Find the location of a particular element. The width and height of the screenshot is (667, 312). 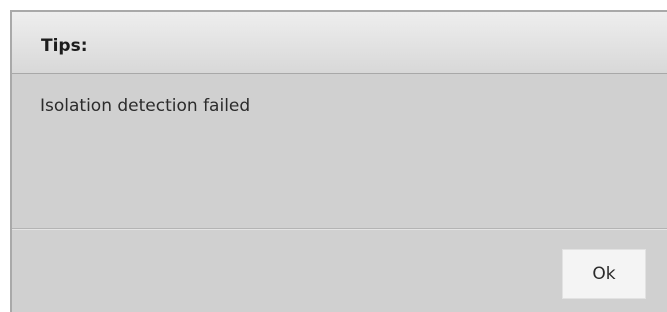

dialog-title: Tips: is located at coordinates (64, 46).